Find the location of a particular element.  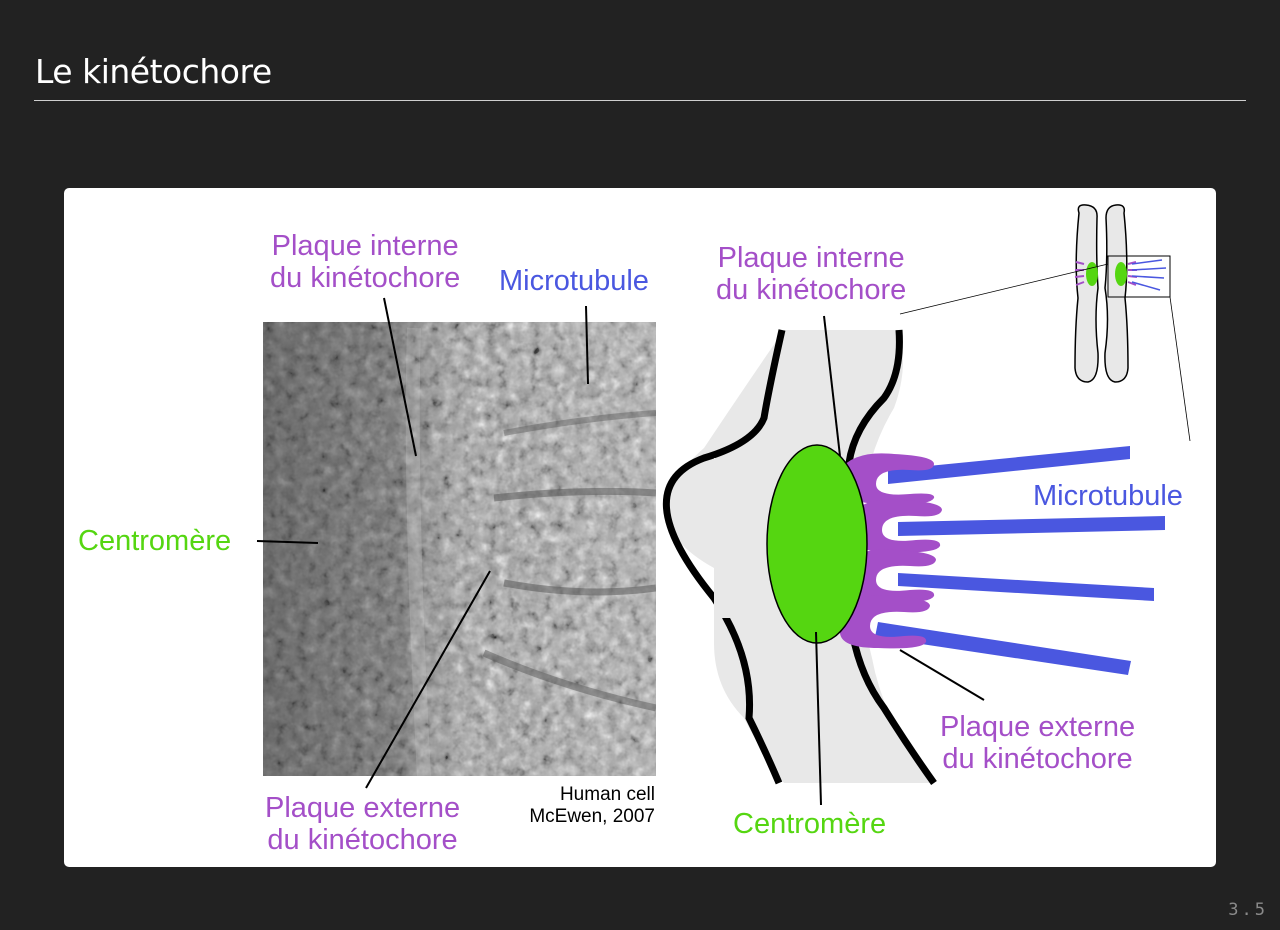

credit-line2: McEwen, 2007 is located at coordinates (592, 816).